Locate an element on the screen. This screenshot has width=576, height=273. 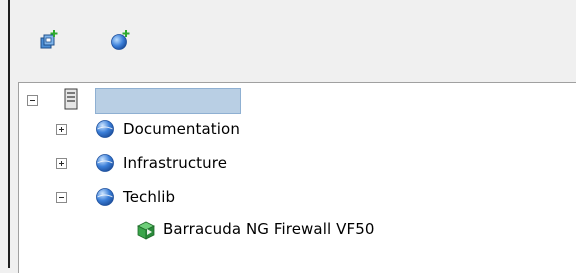
tree-item-documentation: Documentation is located at coordinates (181, 129).